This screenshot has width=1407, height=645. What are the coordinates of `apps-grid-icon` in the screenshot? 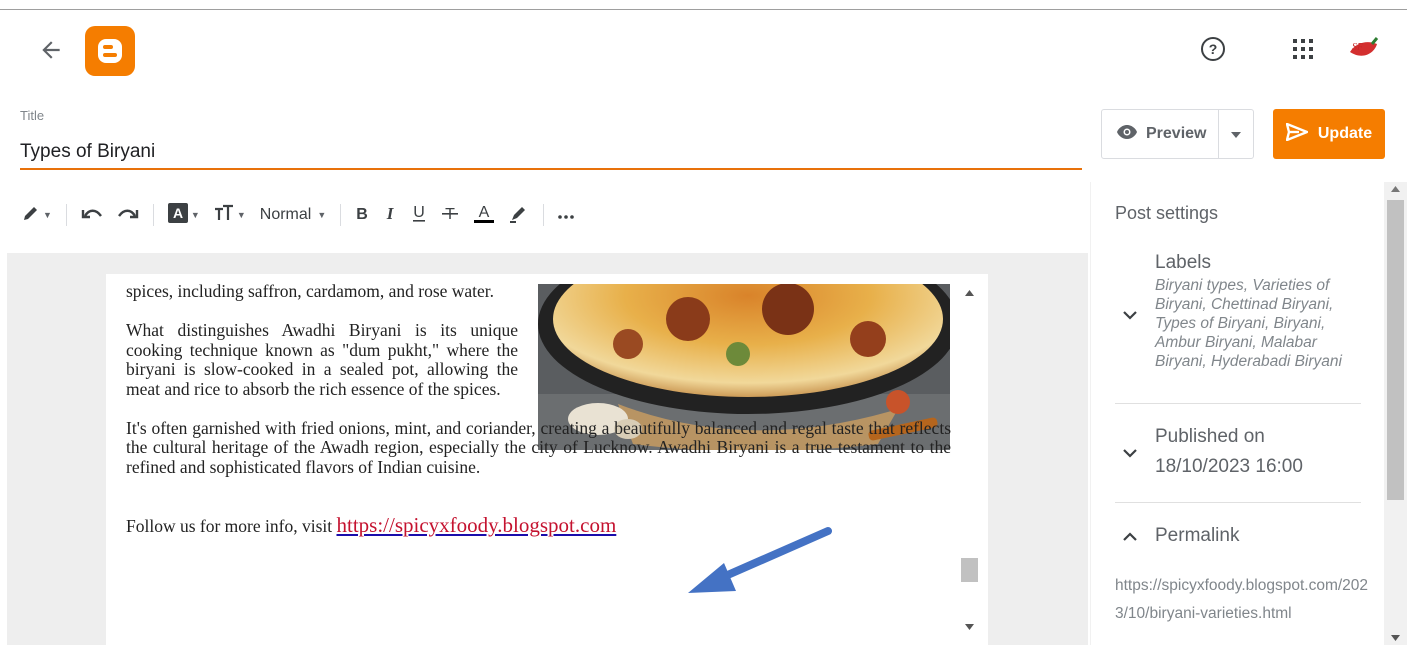 It's located at (1303, 49).